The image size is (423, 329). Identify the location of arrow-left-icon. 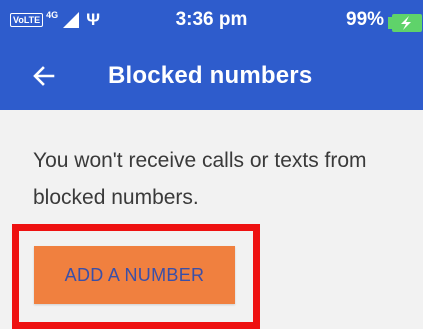
(44, 76).